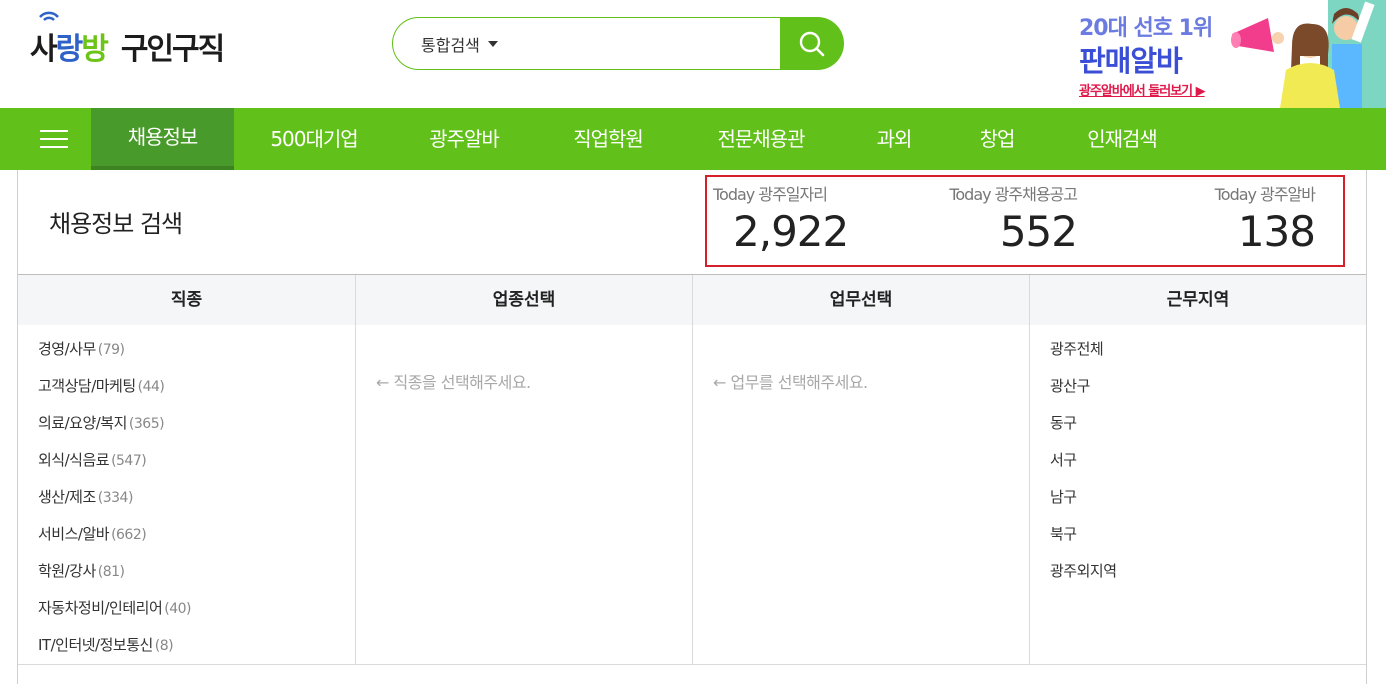  I want to click on menu-icon, so click(54, 139).